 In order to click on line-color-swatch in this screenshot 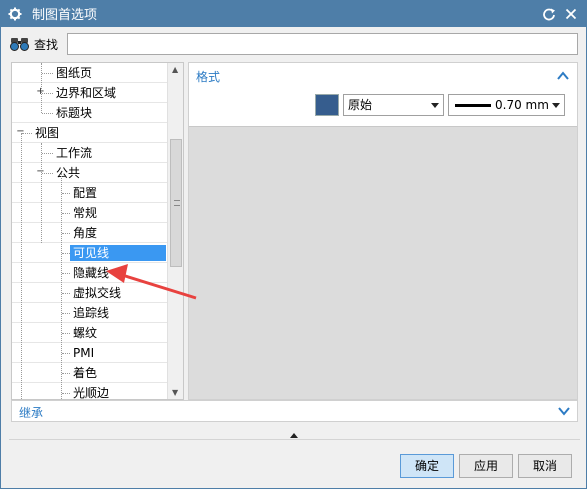, I will do `click(327, 105)`.